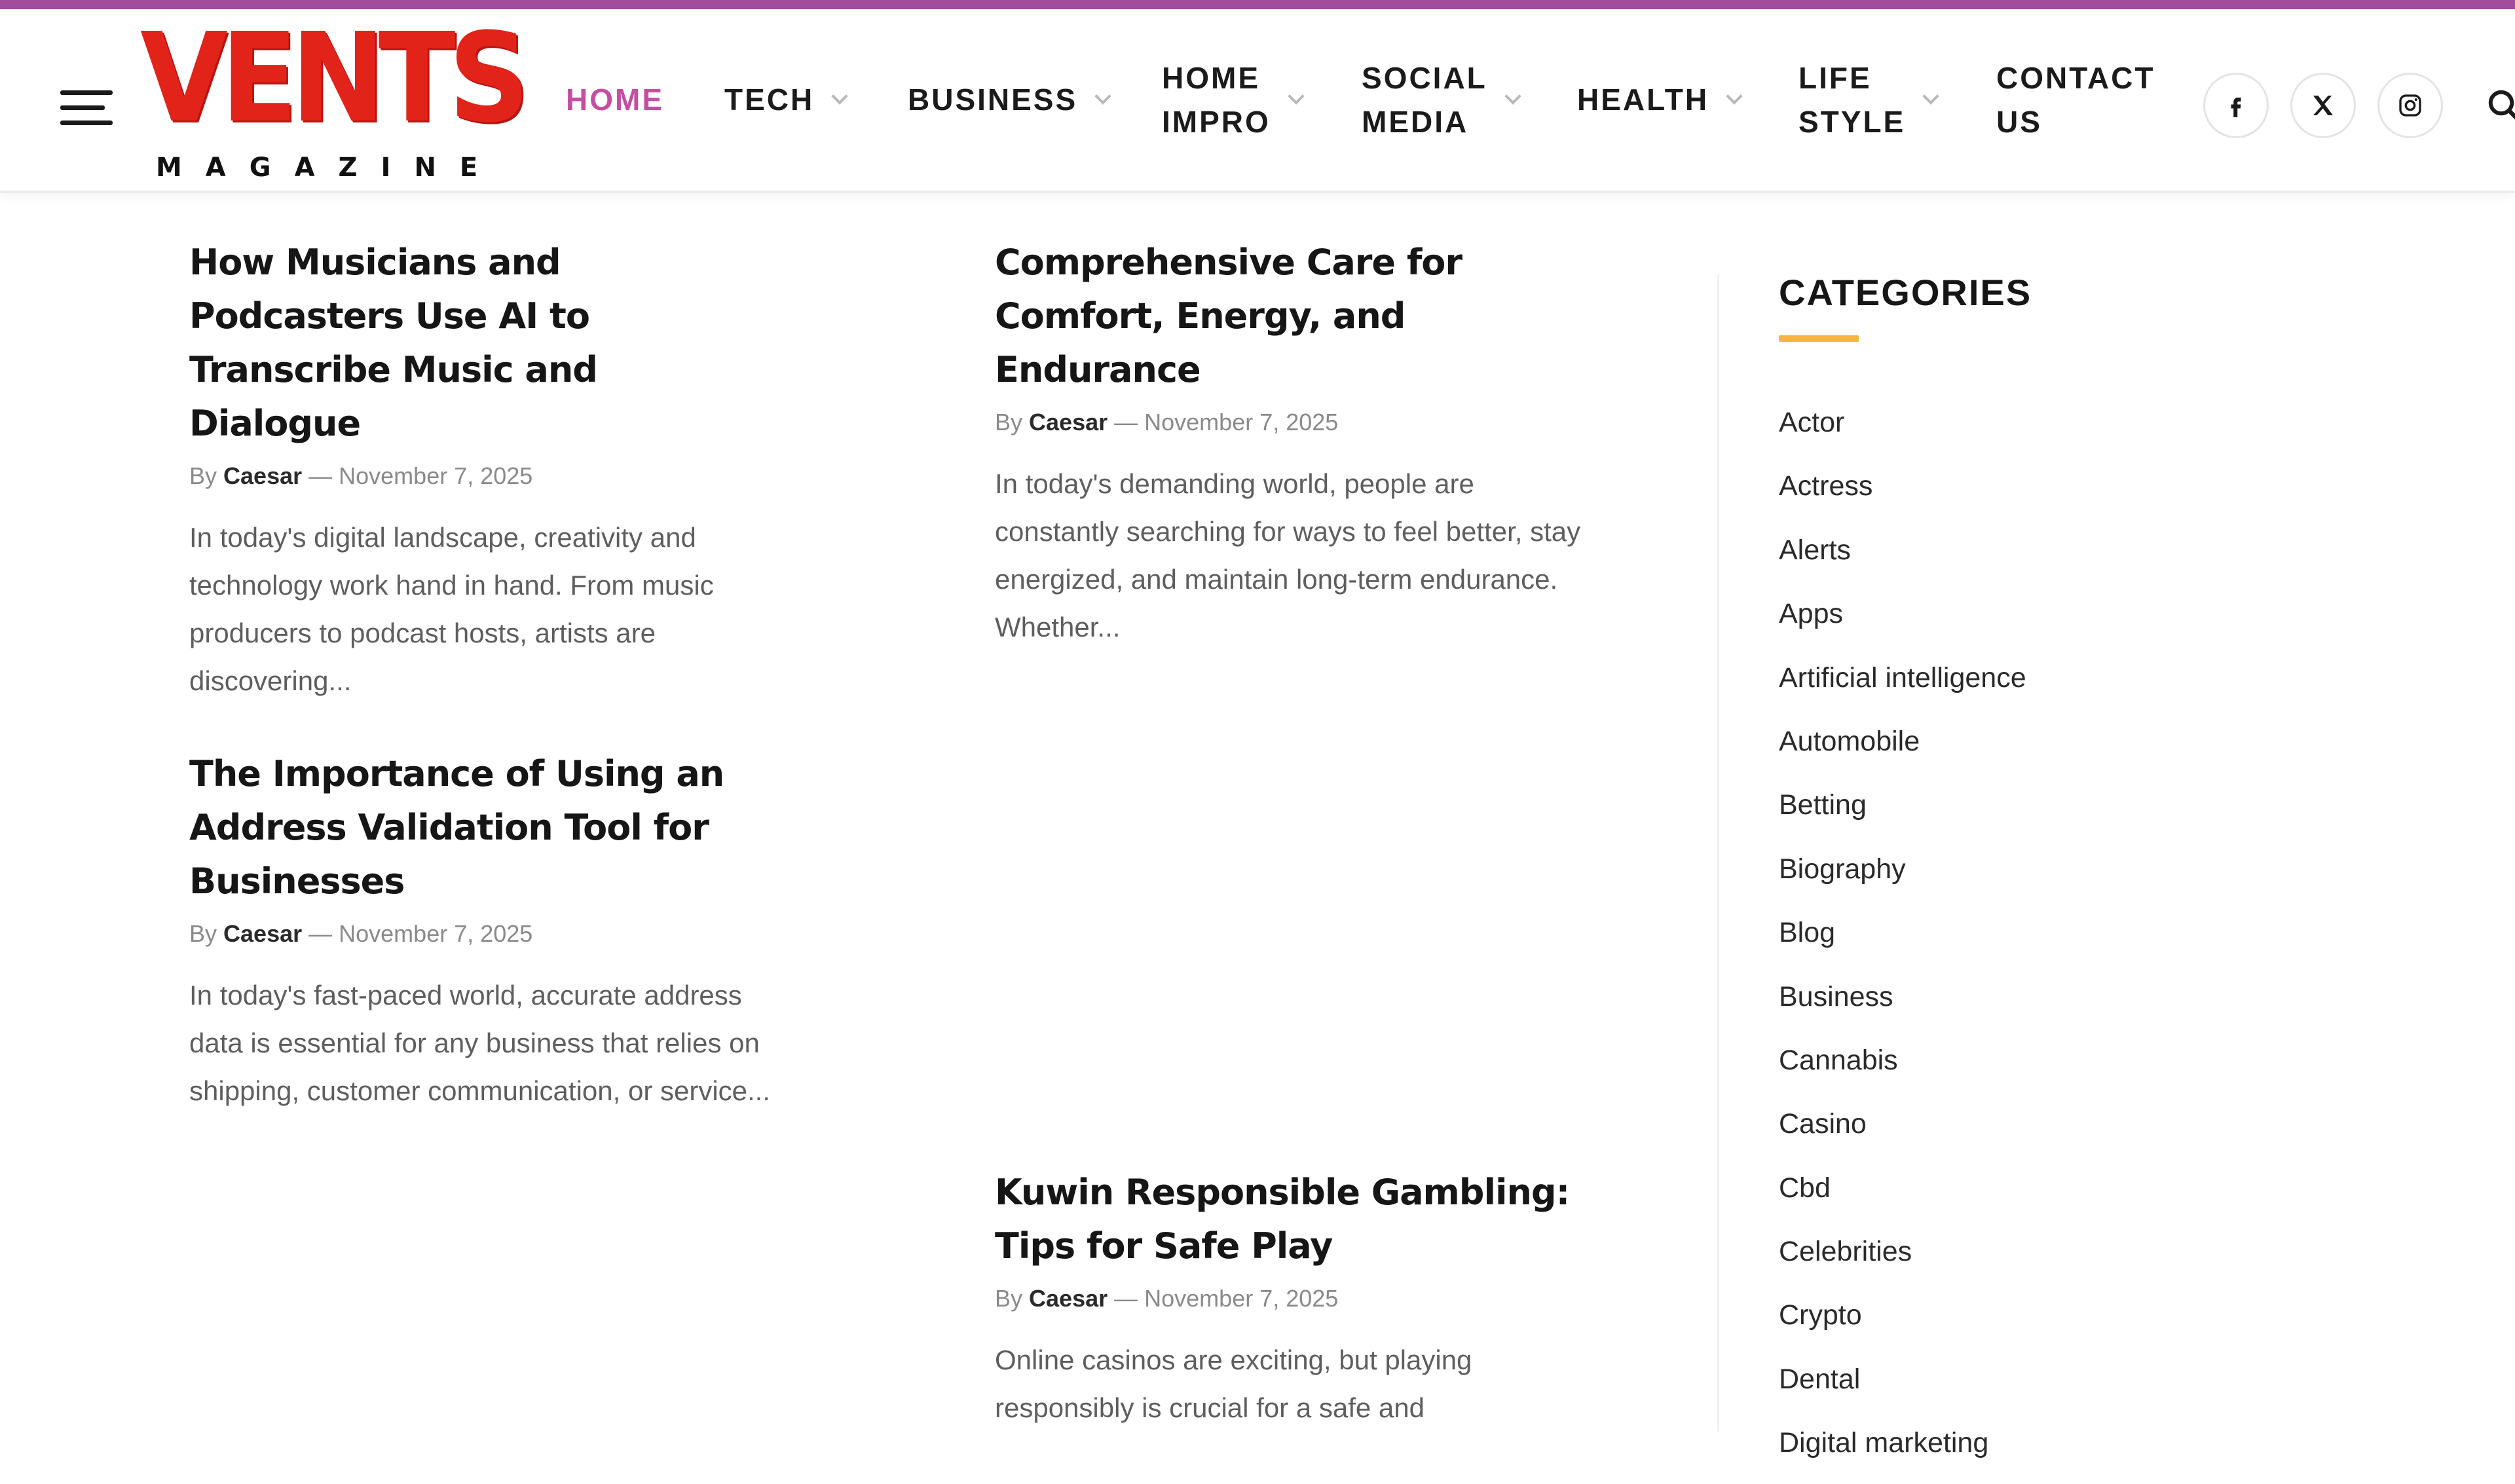 This screenshot has height=1484, width=2515. I want to click on category-link: Digital marketing, so click(1902, 1451).